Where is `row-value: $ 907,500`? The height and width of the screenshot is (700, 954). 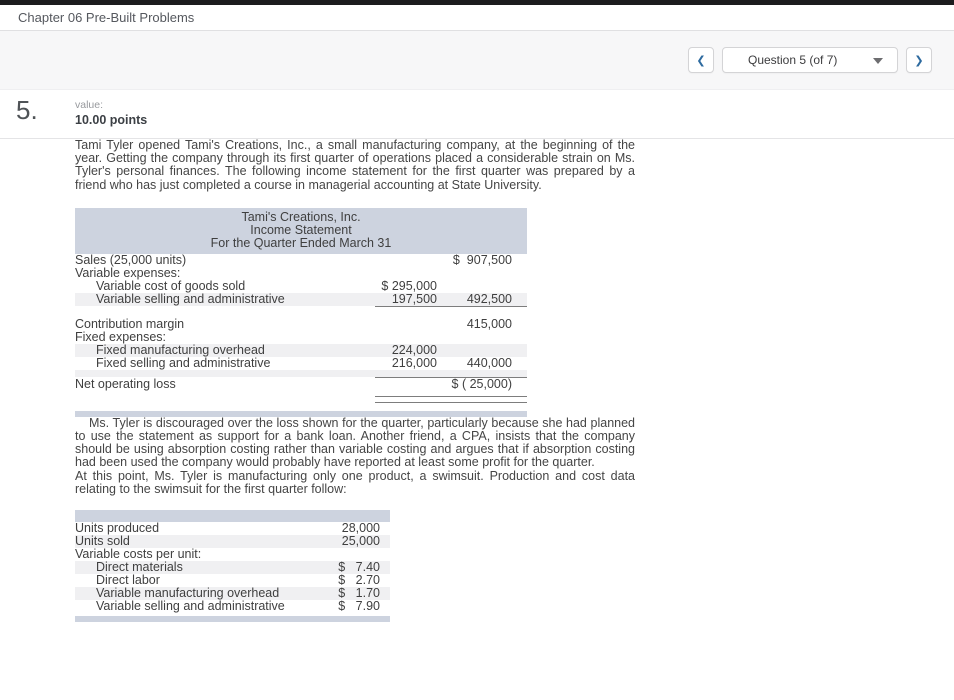
row-value: $ 907,500 is located at coordinates (482, 259).